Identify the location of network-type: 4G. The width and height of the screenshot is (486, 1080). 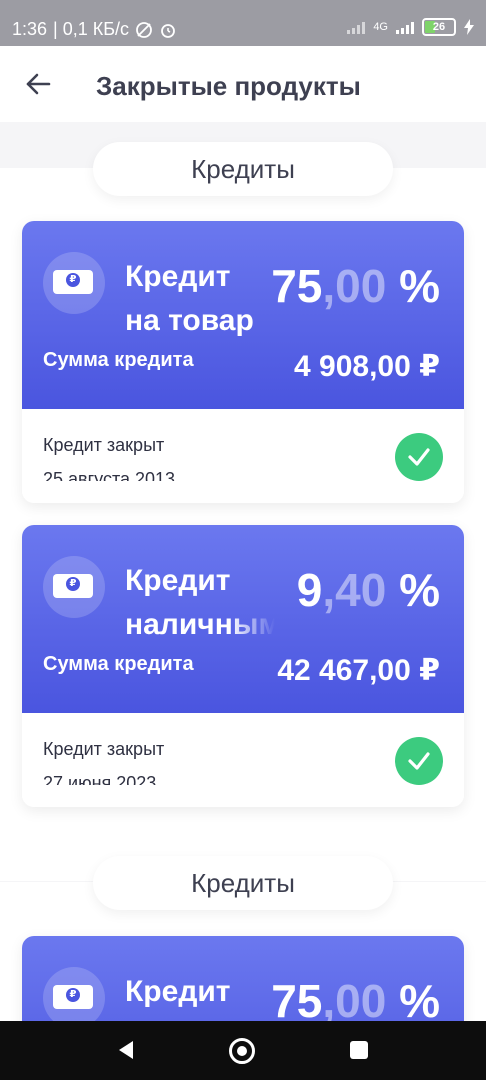
(380, 27).